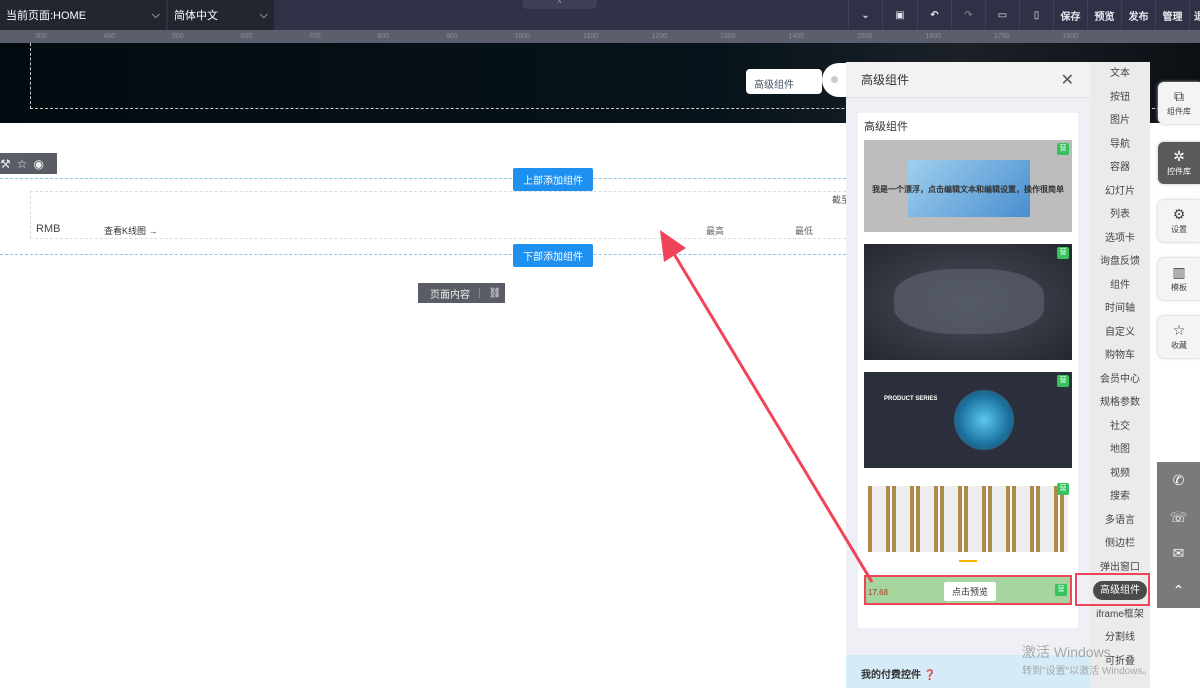 The width and height of the screenshot is (1200, 688). I want to click on activation-watermark: 激活 Windows 转到"设置"以激活 Windows。, so click(1087, 659).